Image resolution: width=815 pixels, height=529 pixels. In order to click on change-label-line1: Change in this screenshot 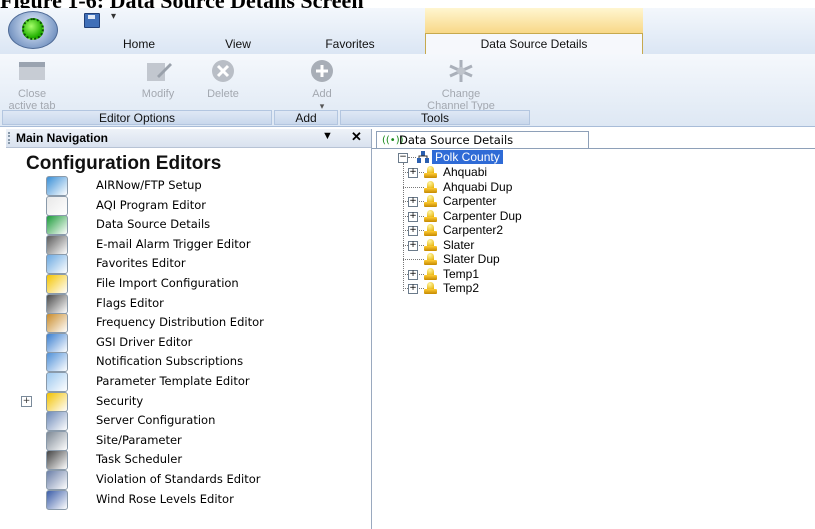, I will do `click(461, 94)`.